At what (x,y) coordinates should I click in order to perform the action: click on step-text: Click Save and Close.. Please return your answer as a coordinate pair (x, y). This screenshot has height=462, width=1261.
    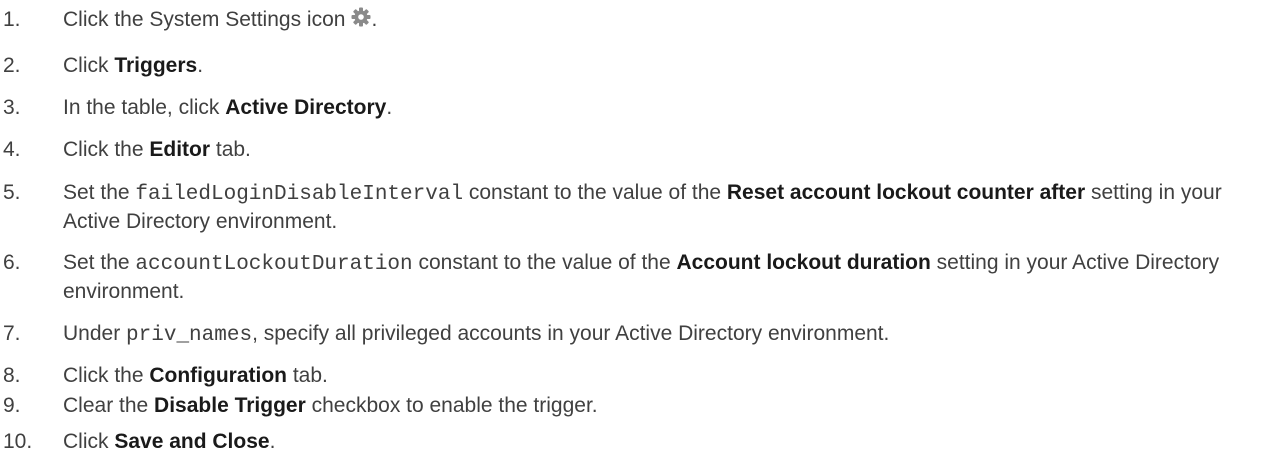
    Looking at the image, I should click on (169, 441).